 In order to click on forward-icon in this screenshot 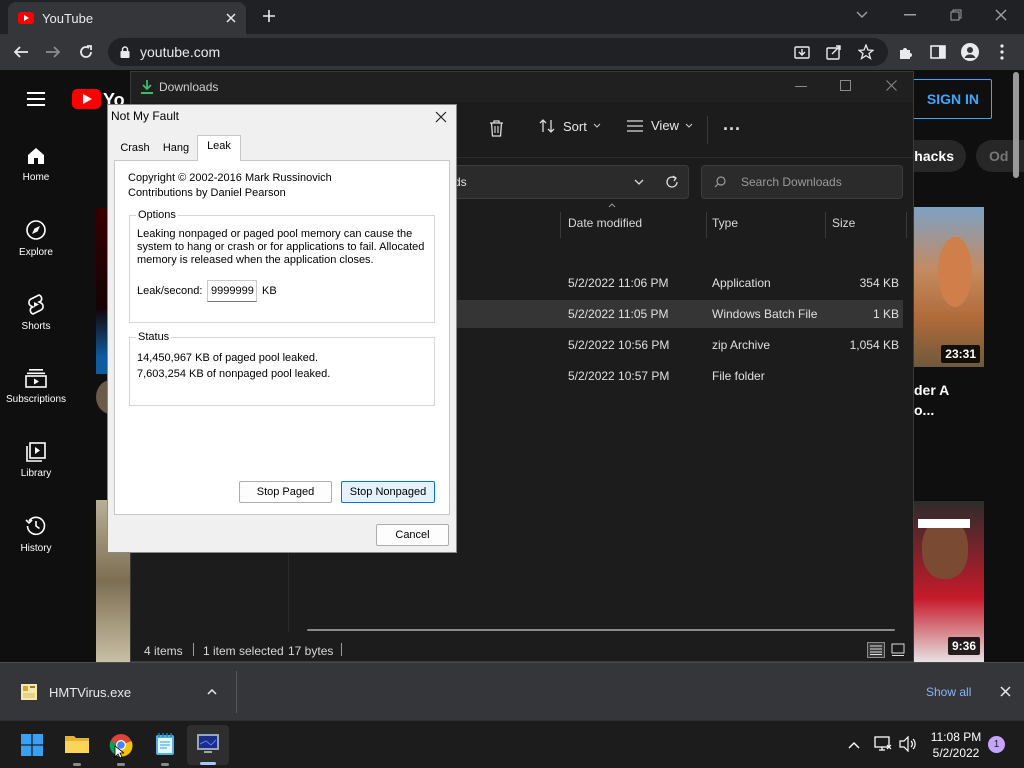, I will do `click(53, 52)`.